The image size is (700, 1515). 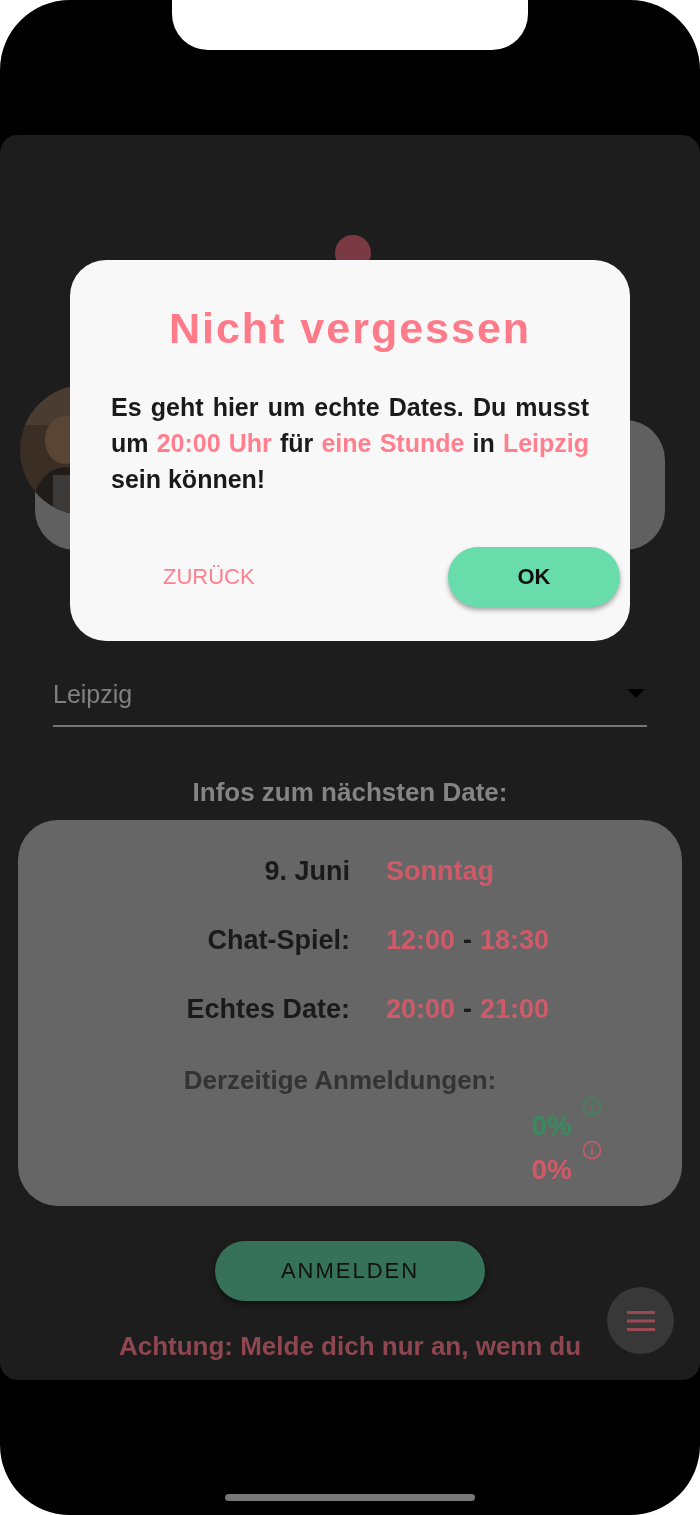 What do you see at coordinates (551, 1170) in the screenshot?
I see `registration-percentage: 0%` at bounding box center [551, 1170].